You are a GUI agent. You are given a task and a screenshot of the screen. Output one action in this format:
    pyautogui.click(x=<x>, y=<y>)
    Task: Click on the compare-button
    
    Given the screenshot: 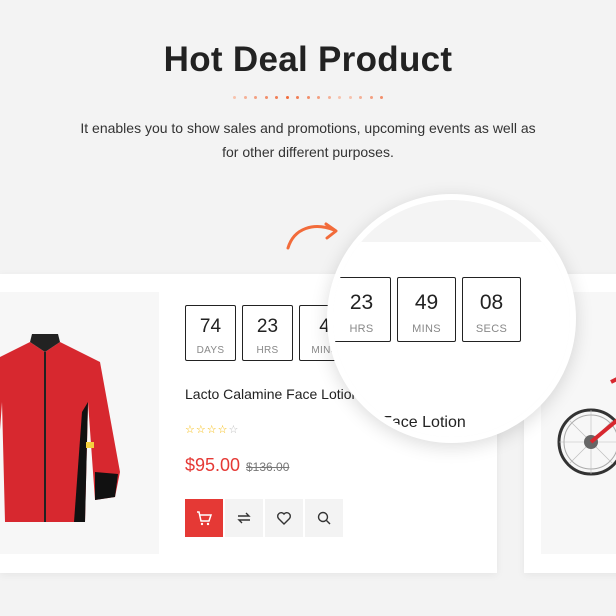 What is the action you would take?
    pyautogui.click(x=244, y=518)
    